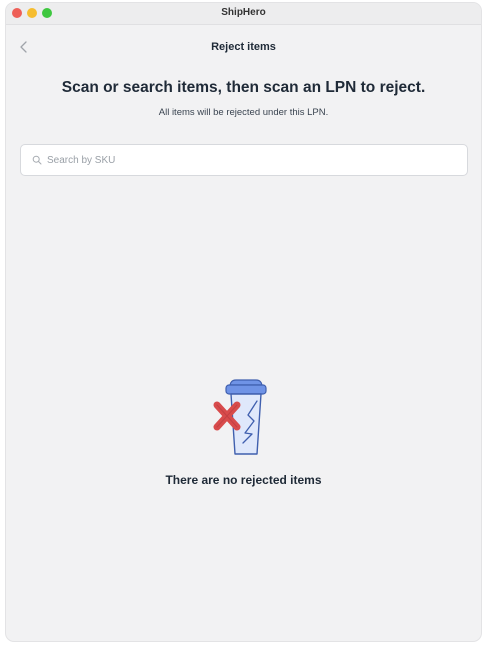  I want to click on title-bar: ShipHero, so click(243, 14).